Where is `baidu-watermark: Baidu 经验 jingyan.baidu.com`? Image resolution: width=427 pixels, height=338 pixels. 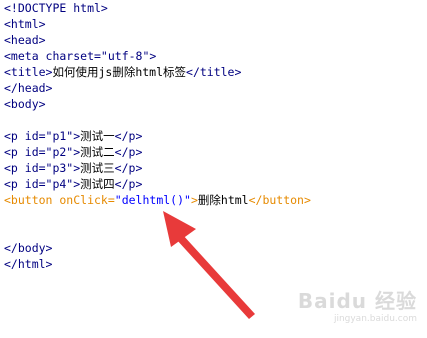 baidu-watermark: Baidu 经验 jingyan.baidu.com is located at coordinates (357, 306).